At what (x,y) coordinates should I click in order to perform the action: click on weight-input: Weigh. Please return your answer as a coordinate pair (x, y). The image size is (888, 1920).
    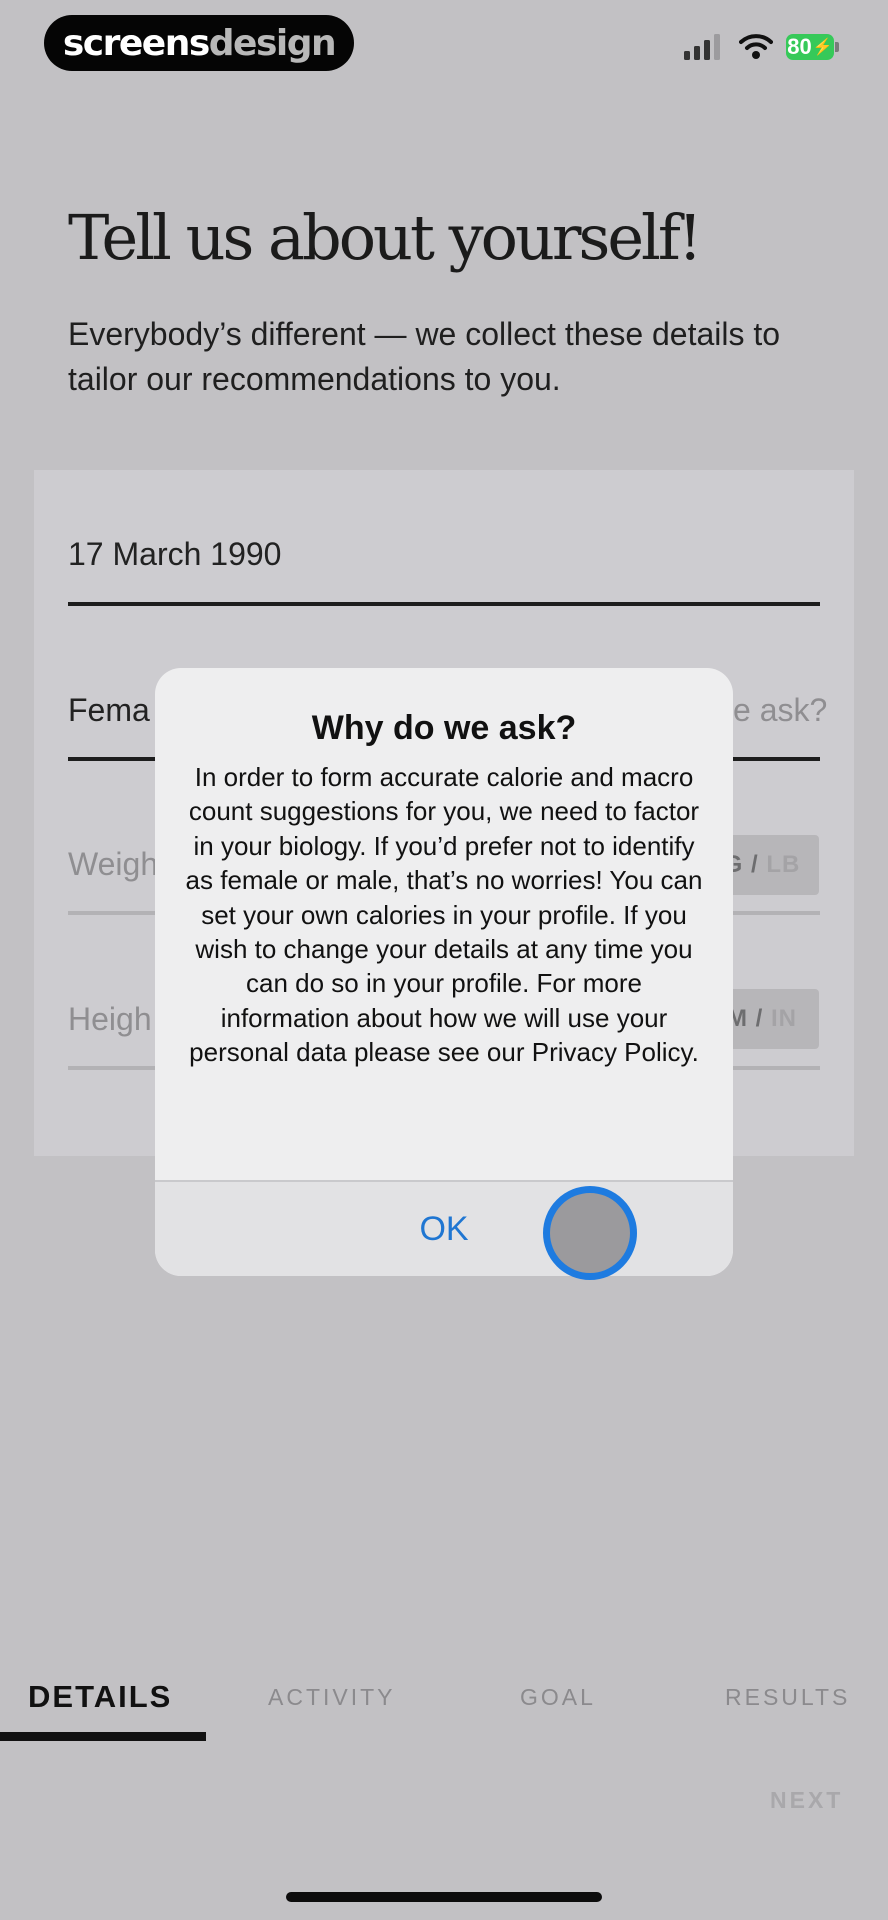
    Looking at the image, I should click on (113, 864).